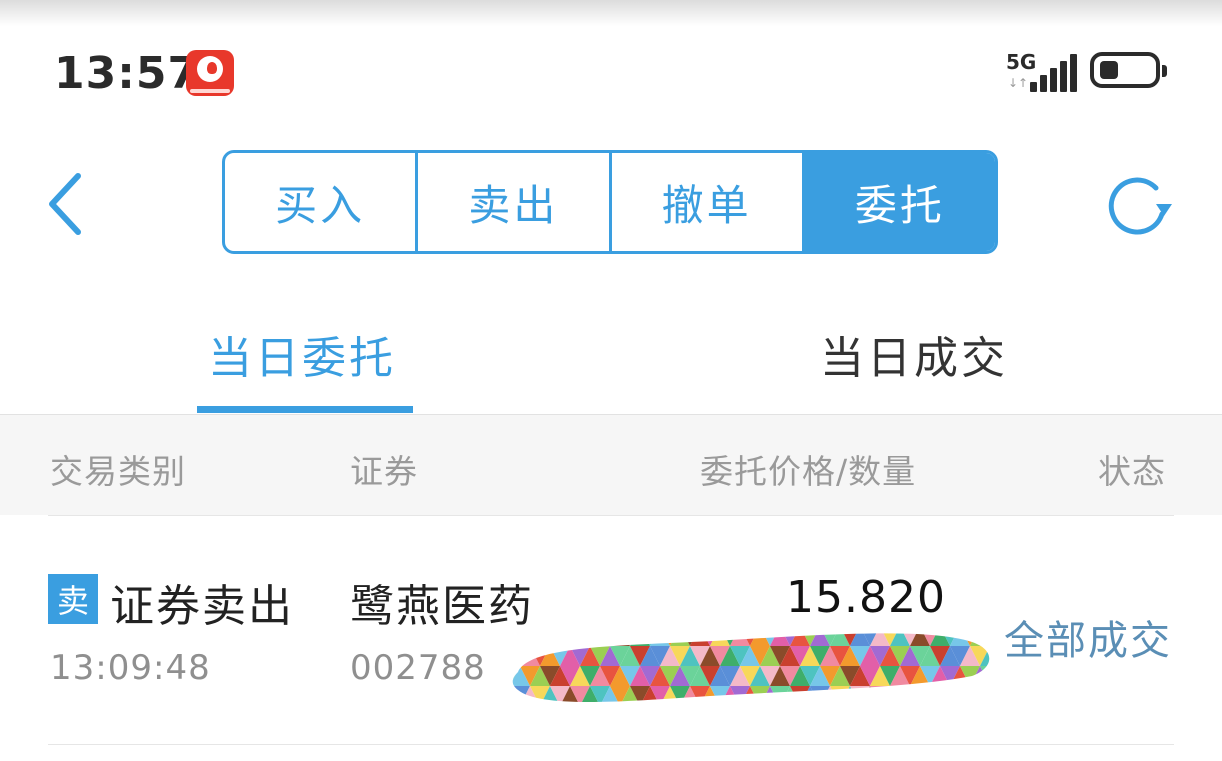 Image resolution: width=1222 pixels, height=761 pixels. I want to click on trade-segment-control: 买入 卖出 撤单 委托, so click(610, 202).